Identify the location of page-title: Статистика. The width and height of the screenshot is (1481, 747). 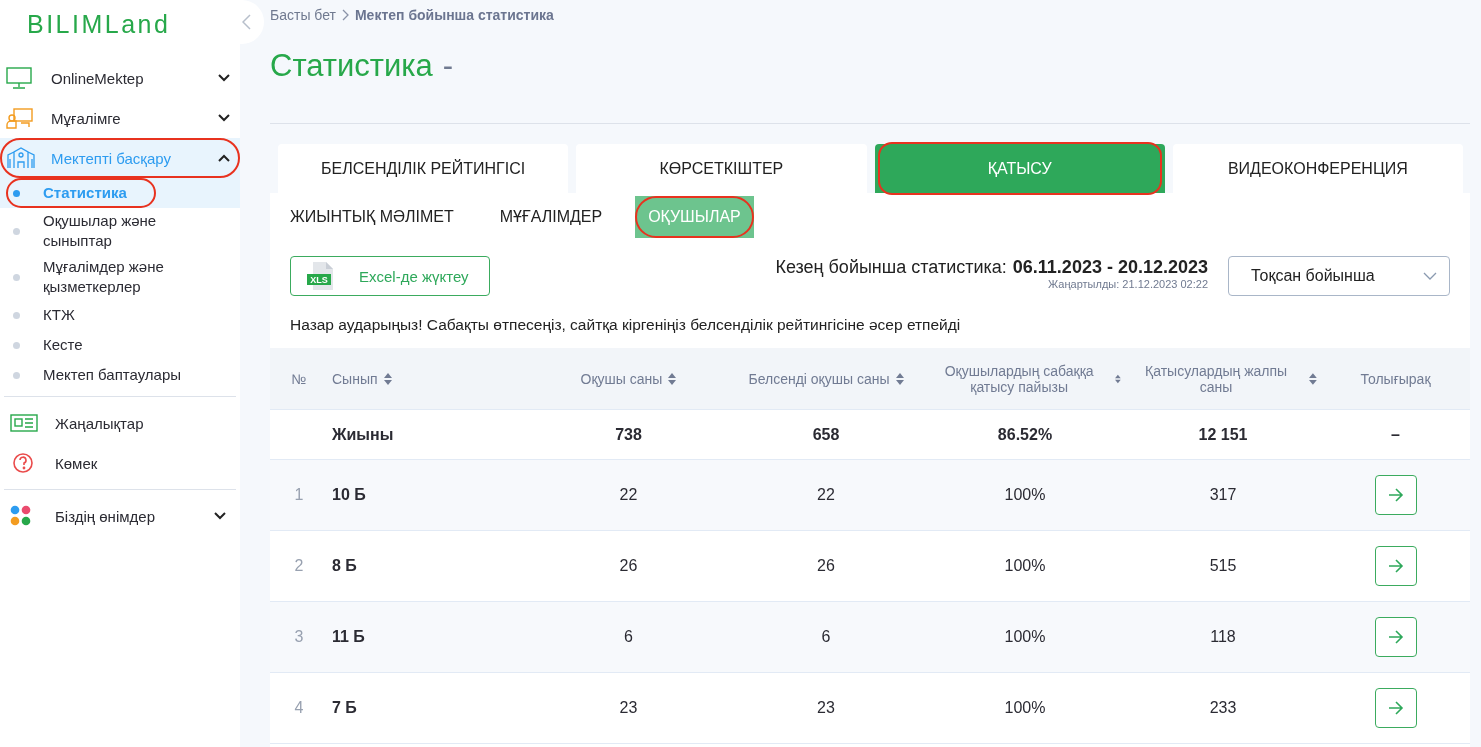
(351, 66).